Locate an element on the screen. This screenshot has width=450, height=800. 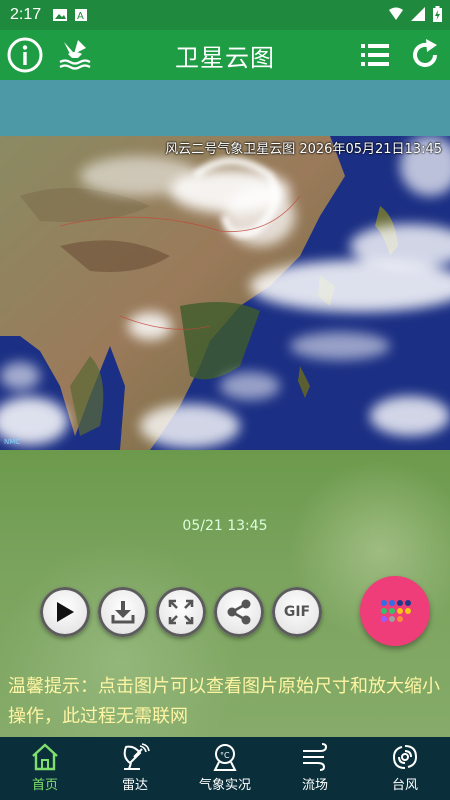
nav-label-home: 首页 is located at coordinates (44, 785).